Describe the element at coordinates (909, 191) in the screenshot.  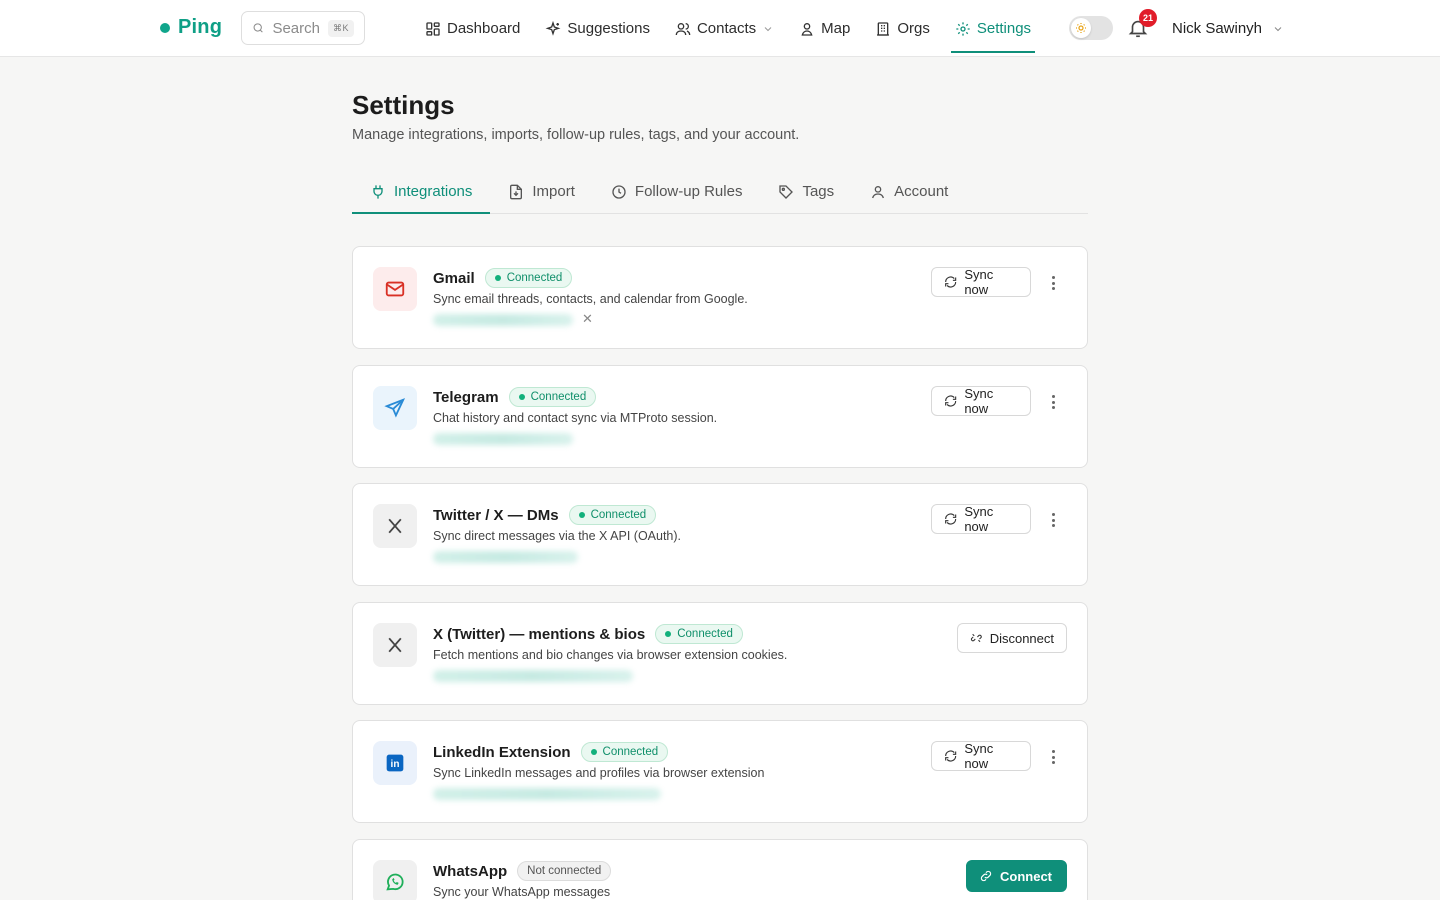
I see `tab-account: Account` at that location.